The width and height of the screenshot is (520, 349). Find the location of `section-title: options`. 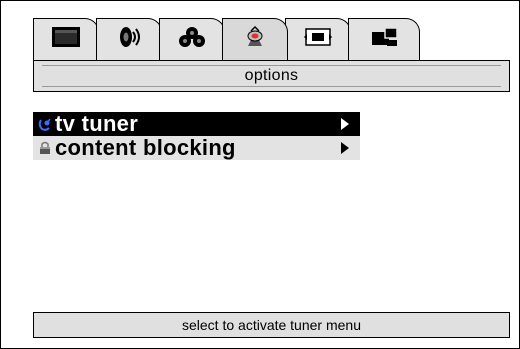

section-title: options is located at coordinates (271, 75).